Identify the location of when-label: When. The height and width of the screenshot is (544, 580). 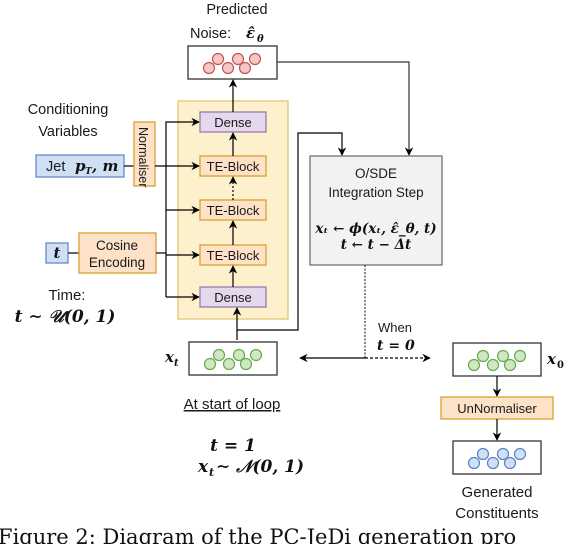
(395, 327).